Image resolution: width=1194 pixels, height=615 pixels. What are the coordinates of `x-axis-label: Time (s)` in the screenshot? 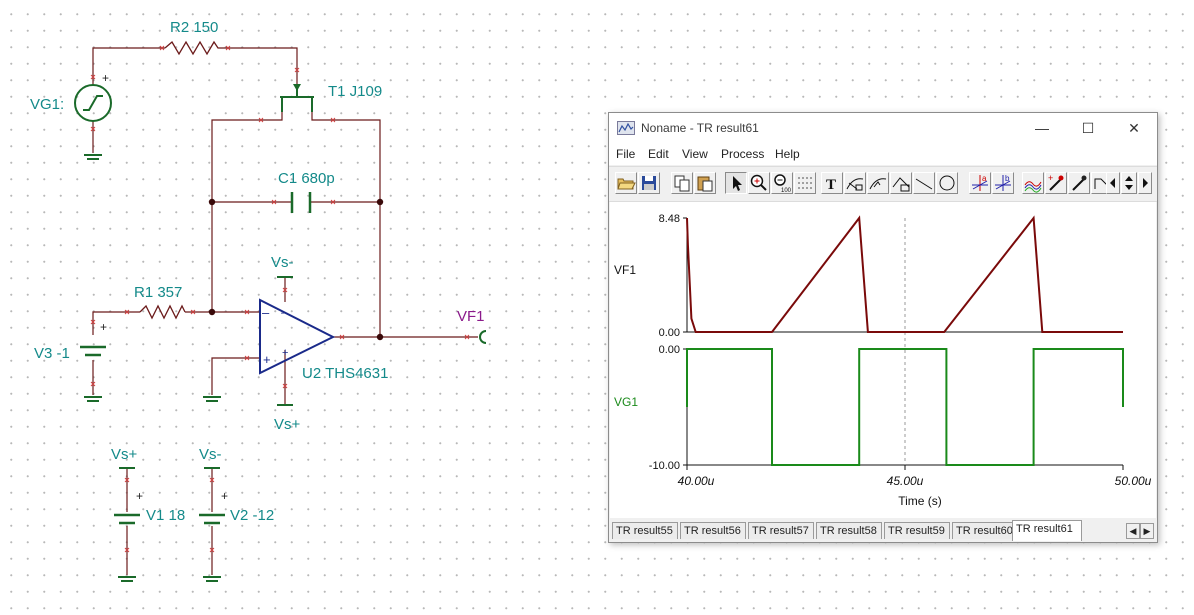 It's located at (920, 501).